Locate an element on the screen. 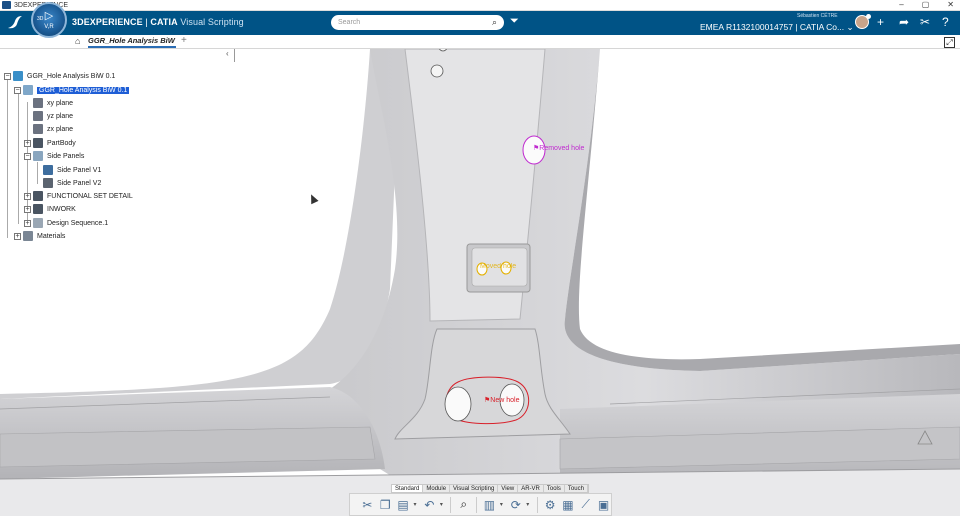 This screenshot has height=516, width=960. tag-icon: ⏷ is located at coordinates (514, 21).